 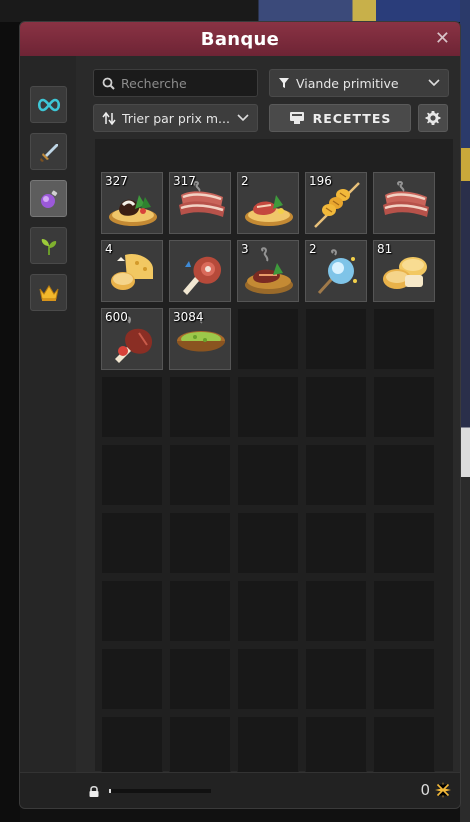 I want to click on potion-icon, so click(x=48, y=199).